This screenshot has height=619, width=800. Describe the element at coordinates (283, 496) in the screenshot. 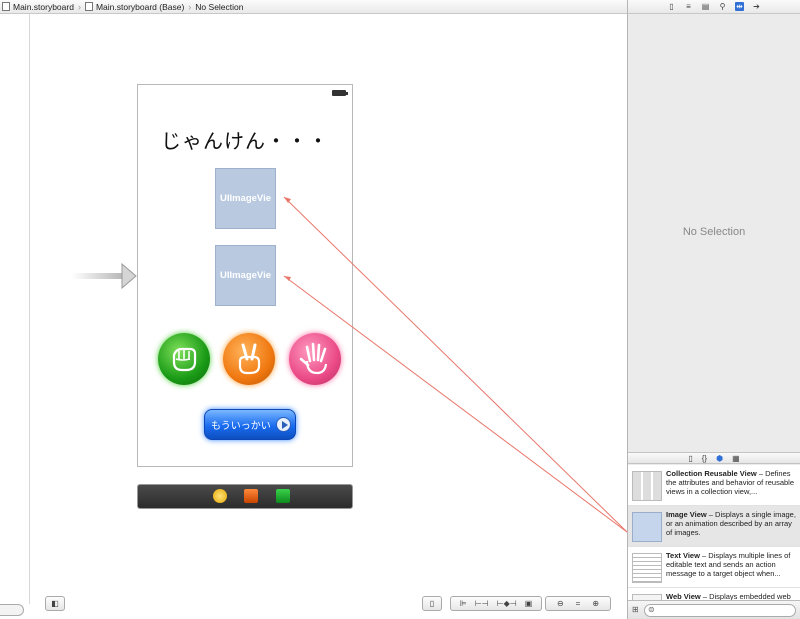

I see `exit-icon` at that location.